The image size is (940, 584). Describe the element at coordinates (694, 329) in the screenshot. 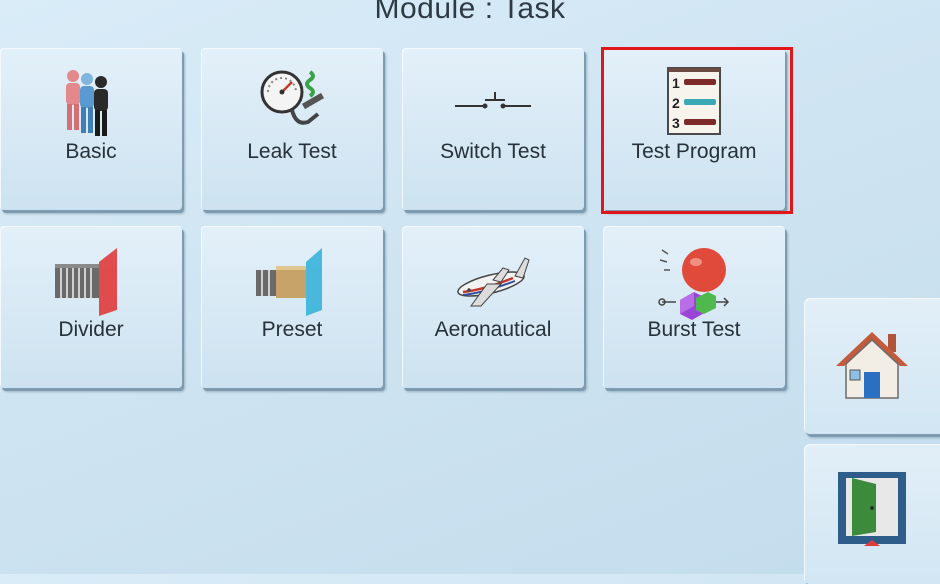

I see `tile-label: Burst Test` at that location.